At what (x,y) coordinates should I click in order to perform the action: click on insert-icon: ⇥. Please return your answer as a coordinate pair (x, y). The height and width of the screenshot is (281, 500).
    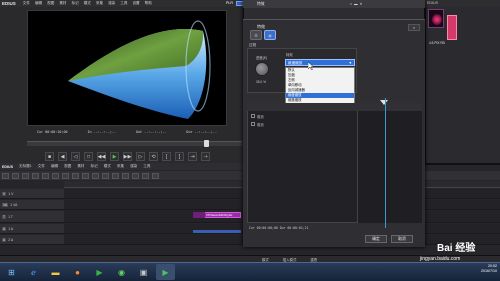
    Looking at the image, I should click on (192, 156).